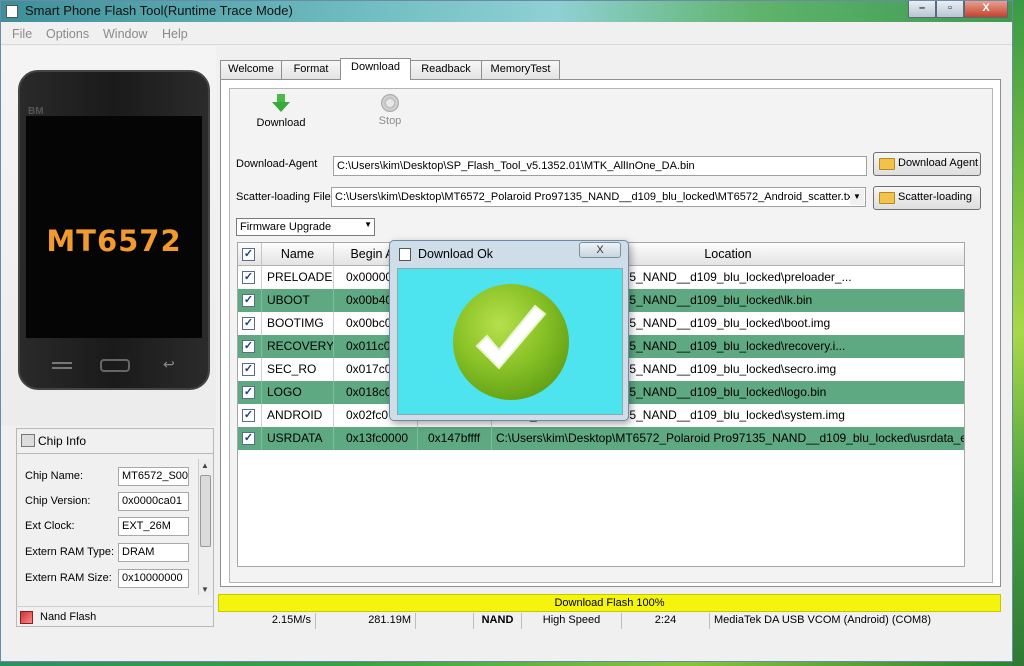 The width and height of the screenshot is (1024, 666). I want to click on phone-chip-label: MT6572, so click(114, 241).